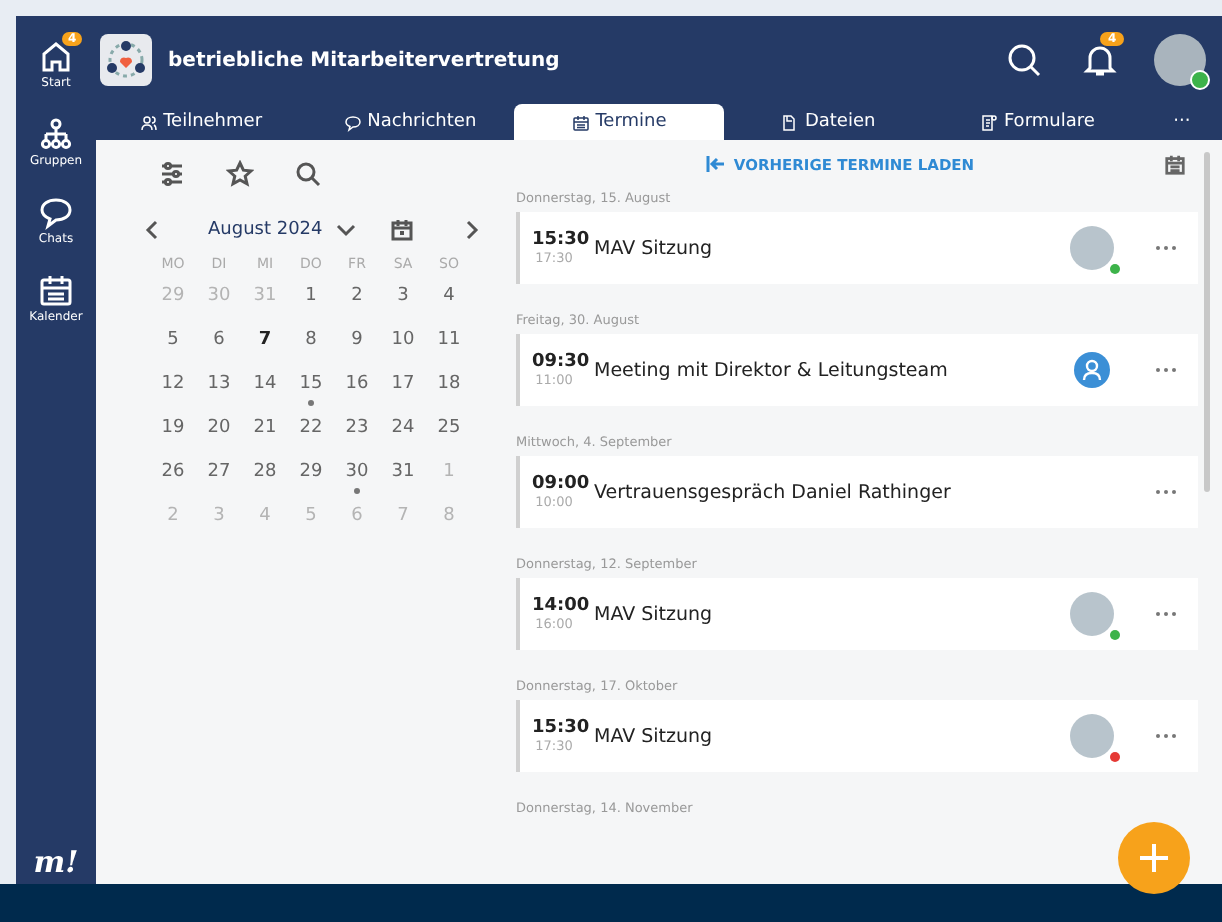  I want to click on calendar-day: 3, so click(403, 300).